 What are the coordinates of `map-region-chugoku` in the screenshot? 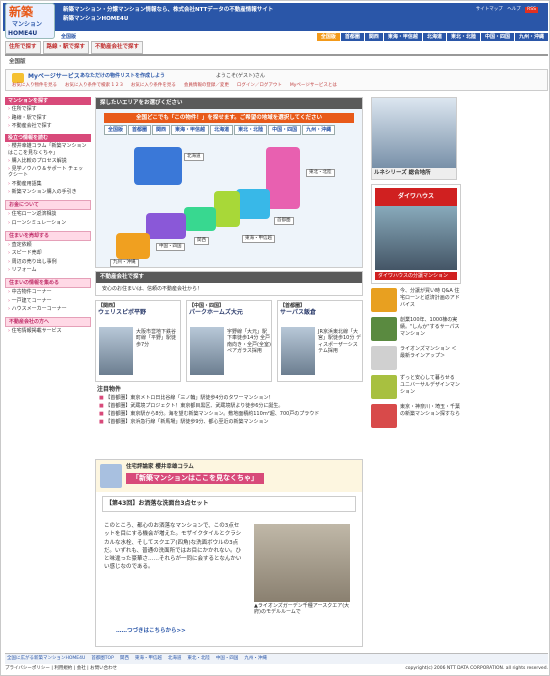 It's located at (166, 225).